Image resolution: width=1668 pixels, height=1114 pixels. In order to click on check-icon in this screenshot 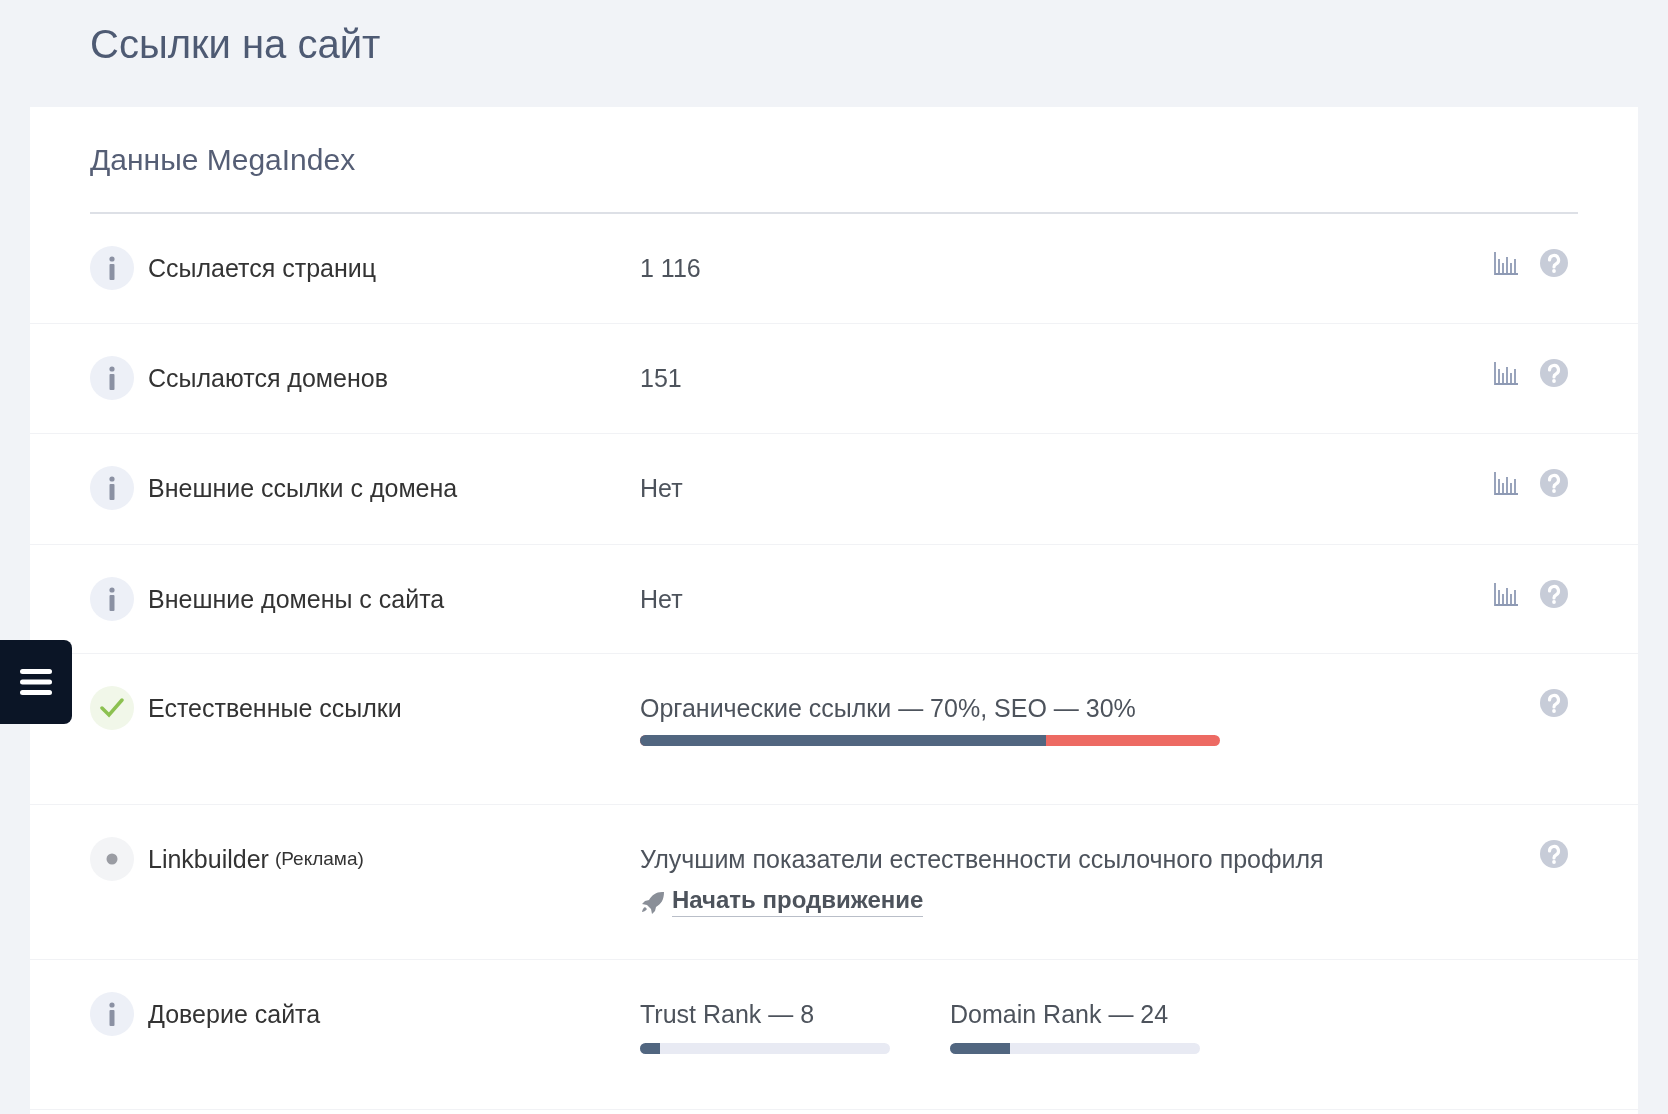, I will do `click(112, 708)`.